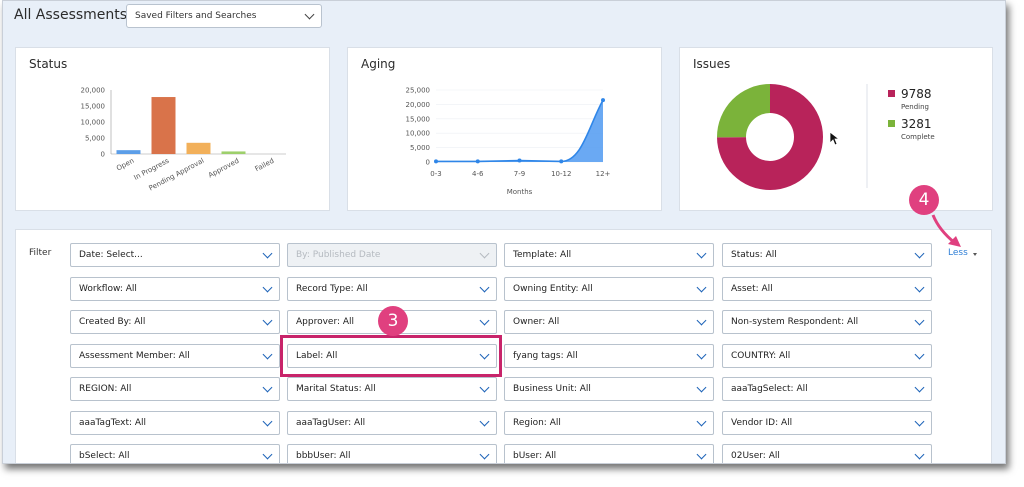 The height and width of the screenshot is (487, 1024). I want to click on issues-card: Issues 9788 Pending 3281 Complete, so click(836, 129).